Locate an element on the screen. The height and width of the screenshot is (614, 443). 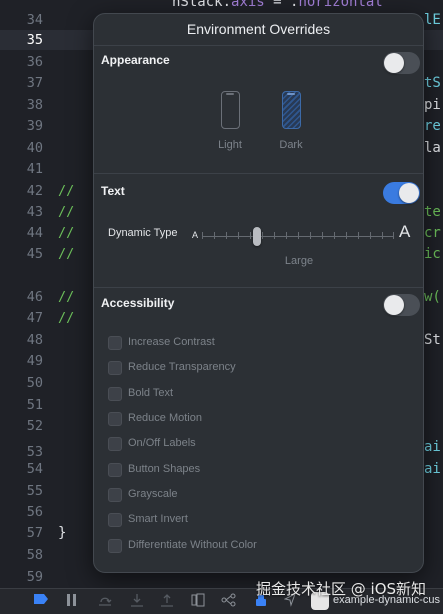
code-fragment: ic is located at coordinates (432, 254).